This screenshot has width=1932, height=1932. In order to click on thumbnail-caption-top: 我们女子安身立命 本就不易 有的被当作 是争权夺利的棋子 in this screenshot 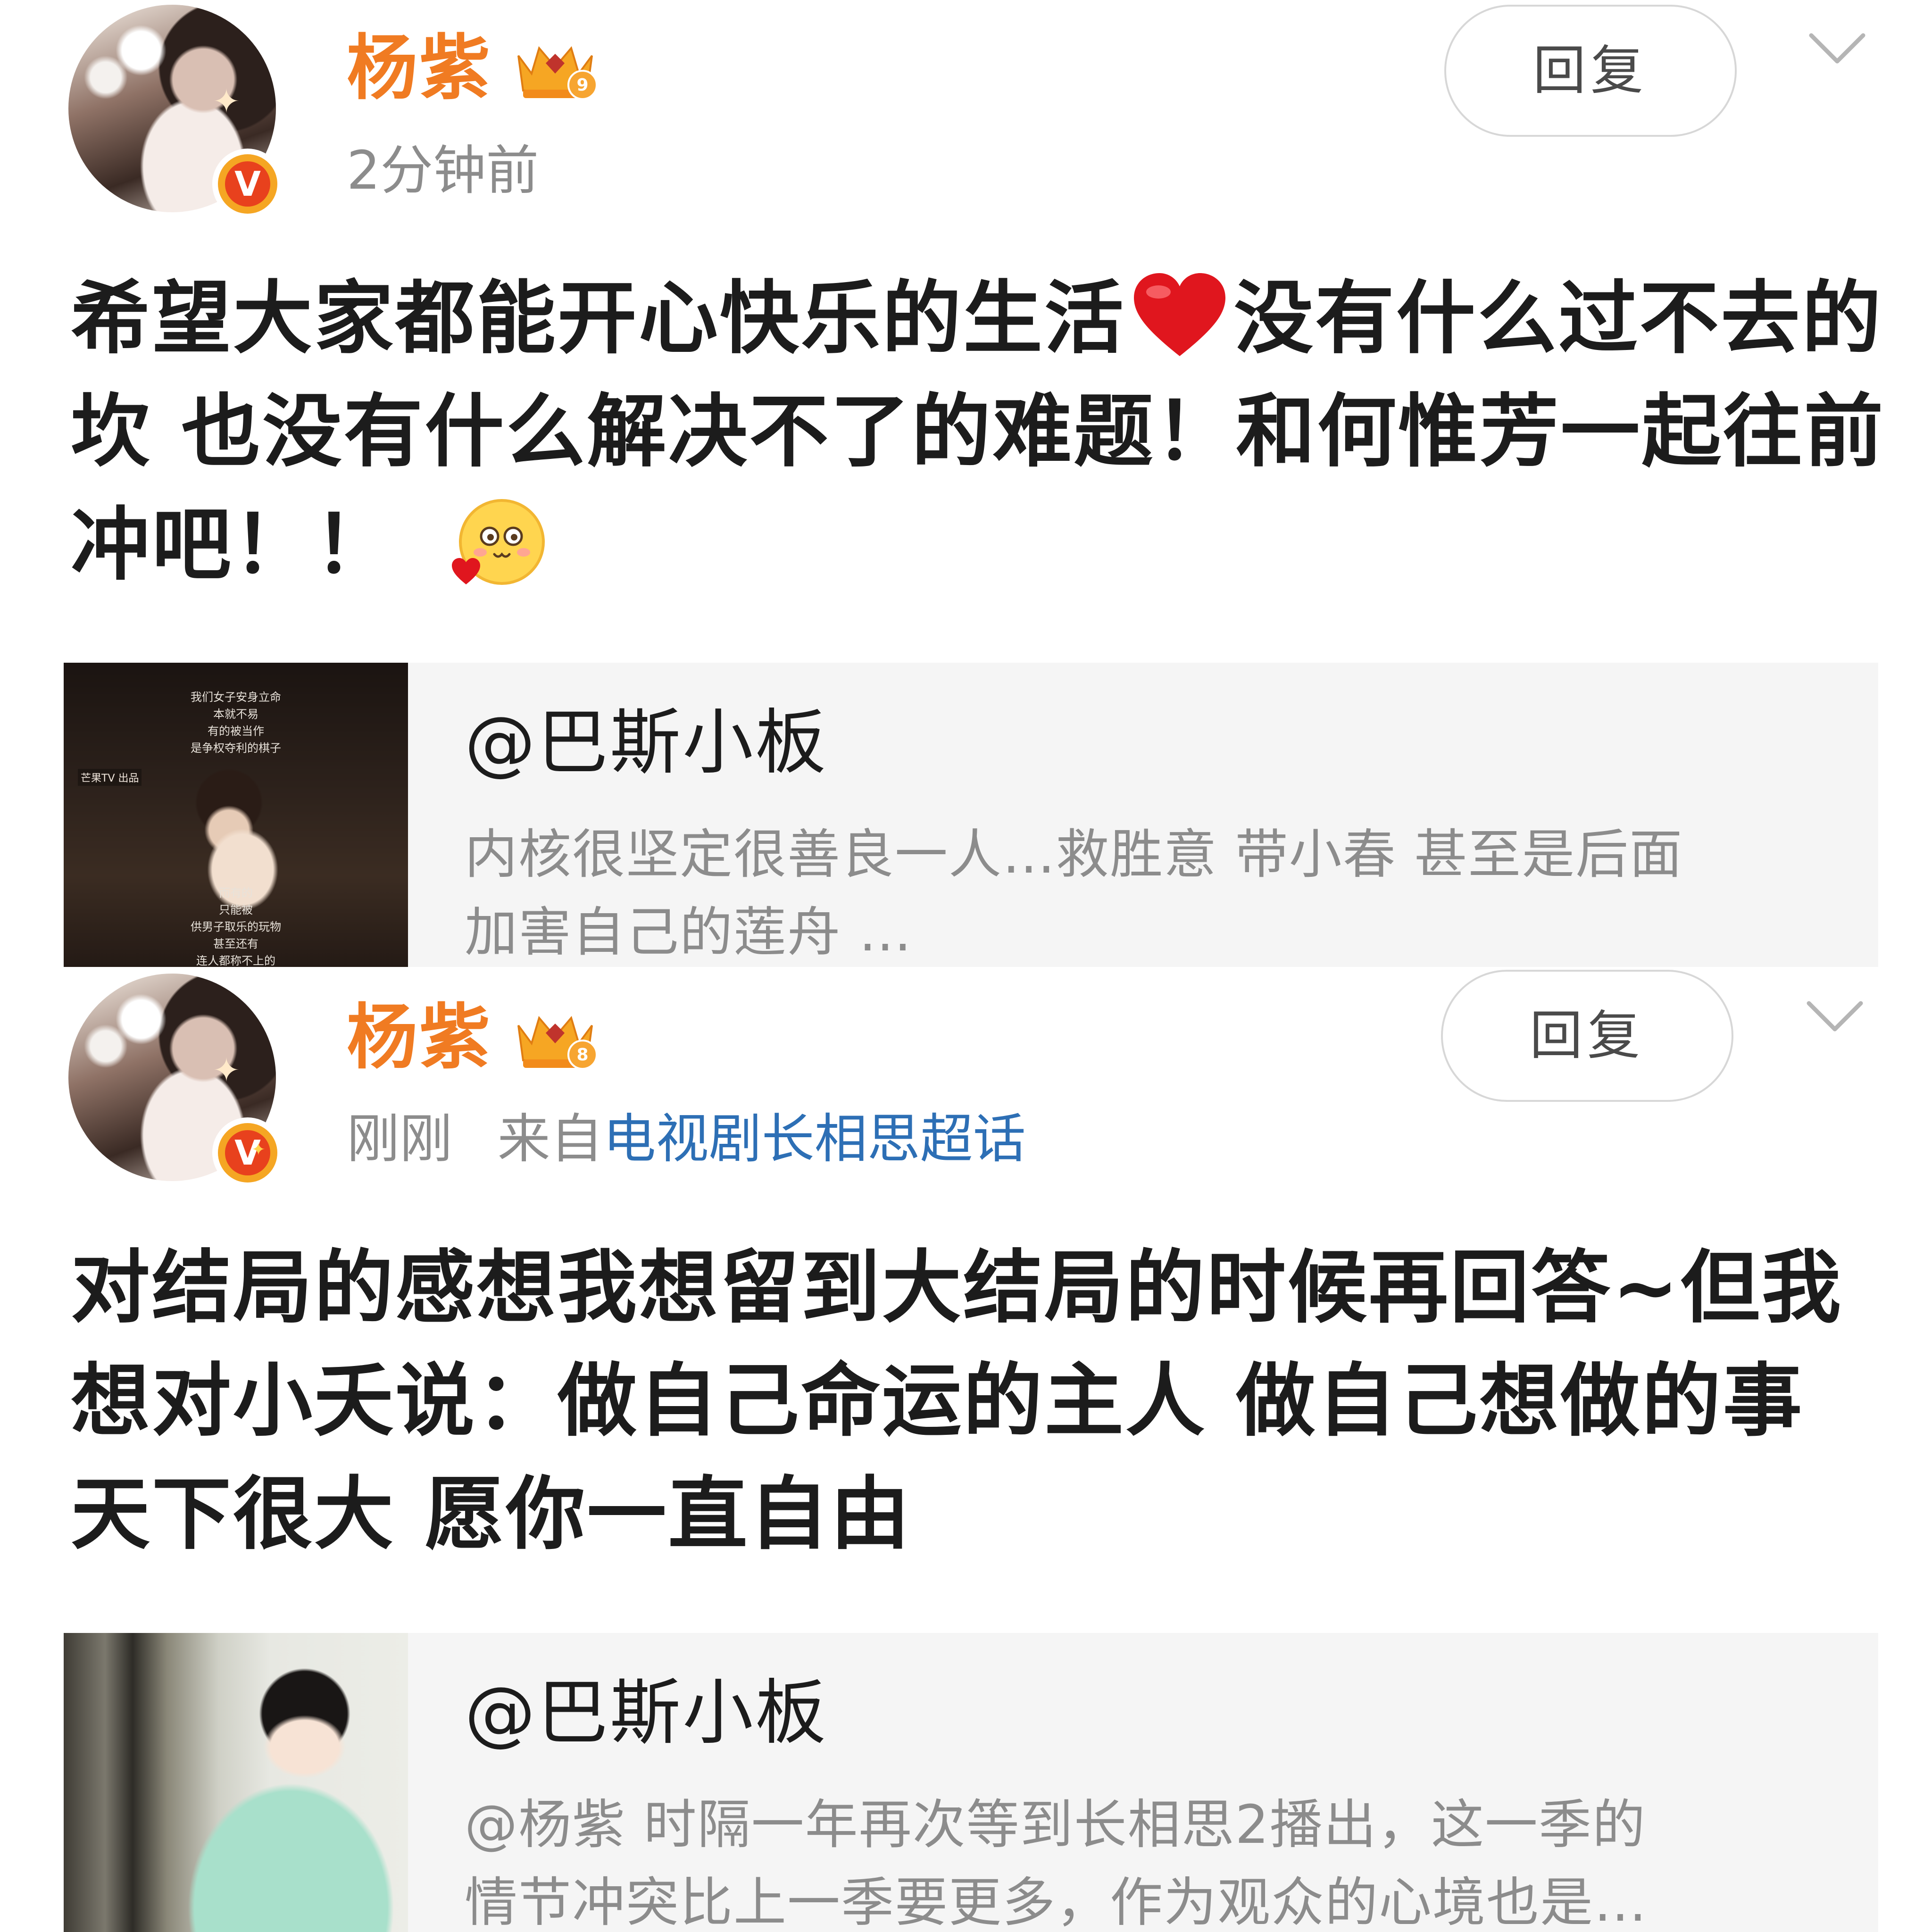, I will do `click(236, 723)`.